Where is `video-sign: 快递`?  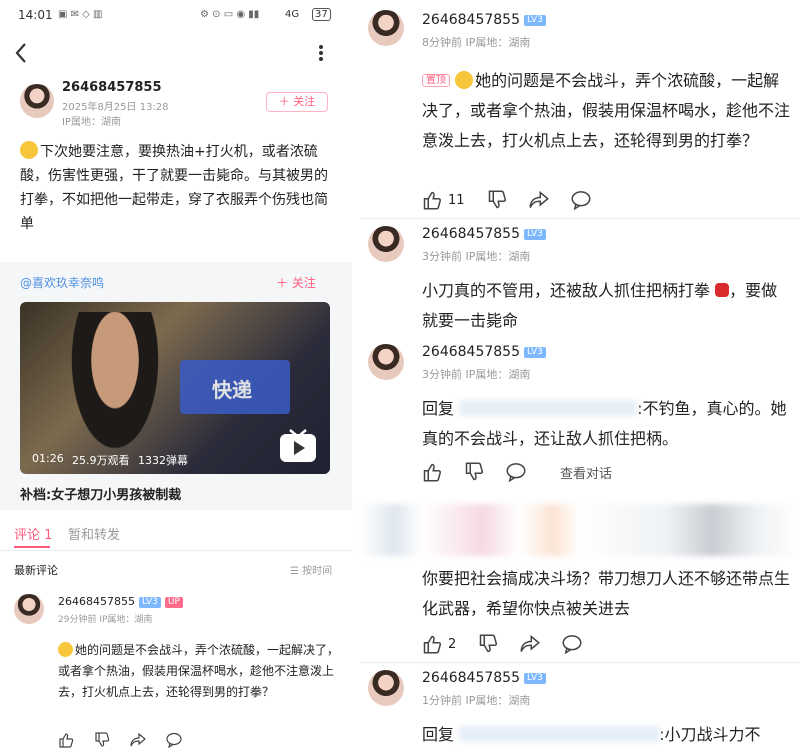 video-sign: 快递 is located at coordinates (235, 387).